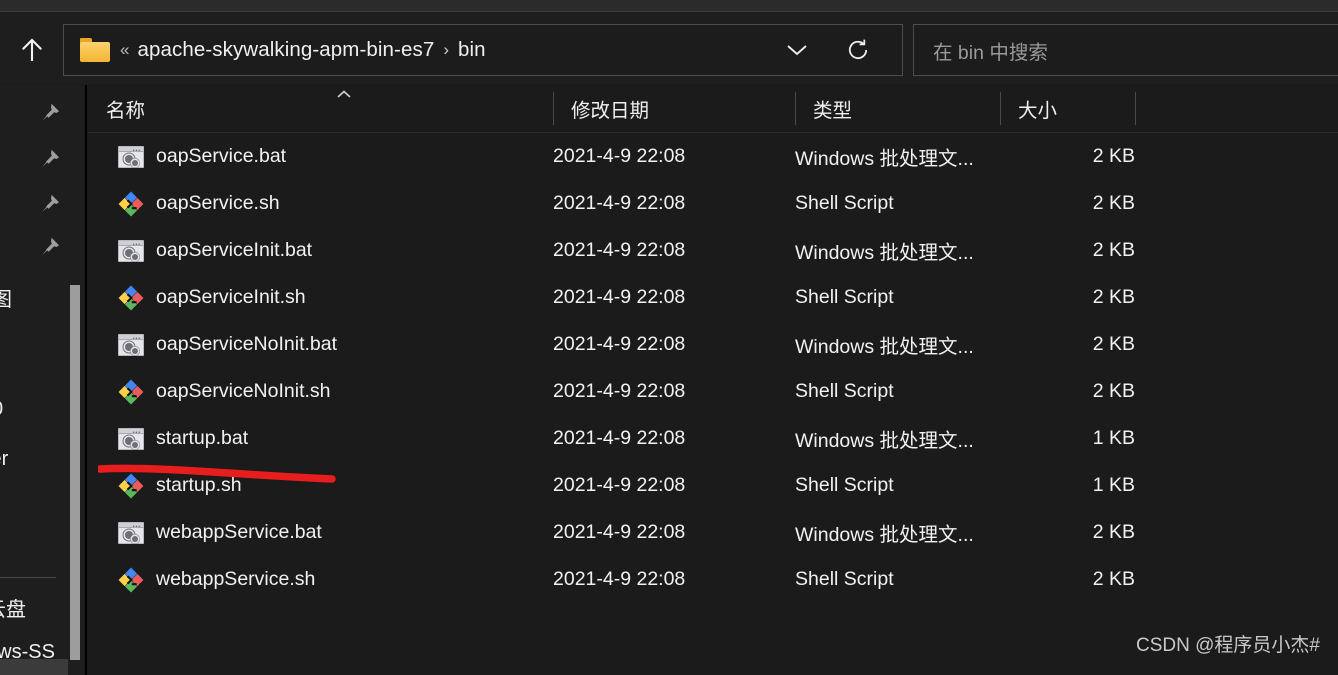 The width and height of the screenshot is (1338, 675). What do you see at coordinates (13, 607) in the screenshot?
I see `nav-item-label: 云盘` at bounding box center [13, 607].